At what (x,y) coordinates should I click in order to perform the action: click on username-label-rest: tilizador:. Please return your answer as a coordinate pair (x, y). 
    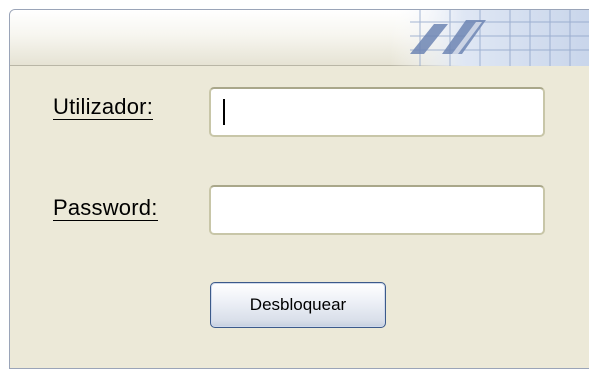
    Looking at the image, I should click on (111, 106).